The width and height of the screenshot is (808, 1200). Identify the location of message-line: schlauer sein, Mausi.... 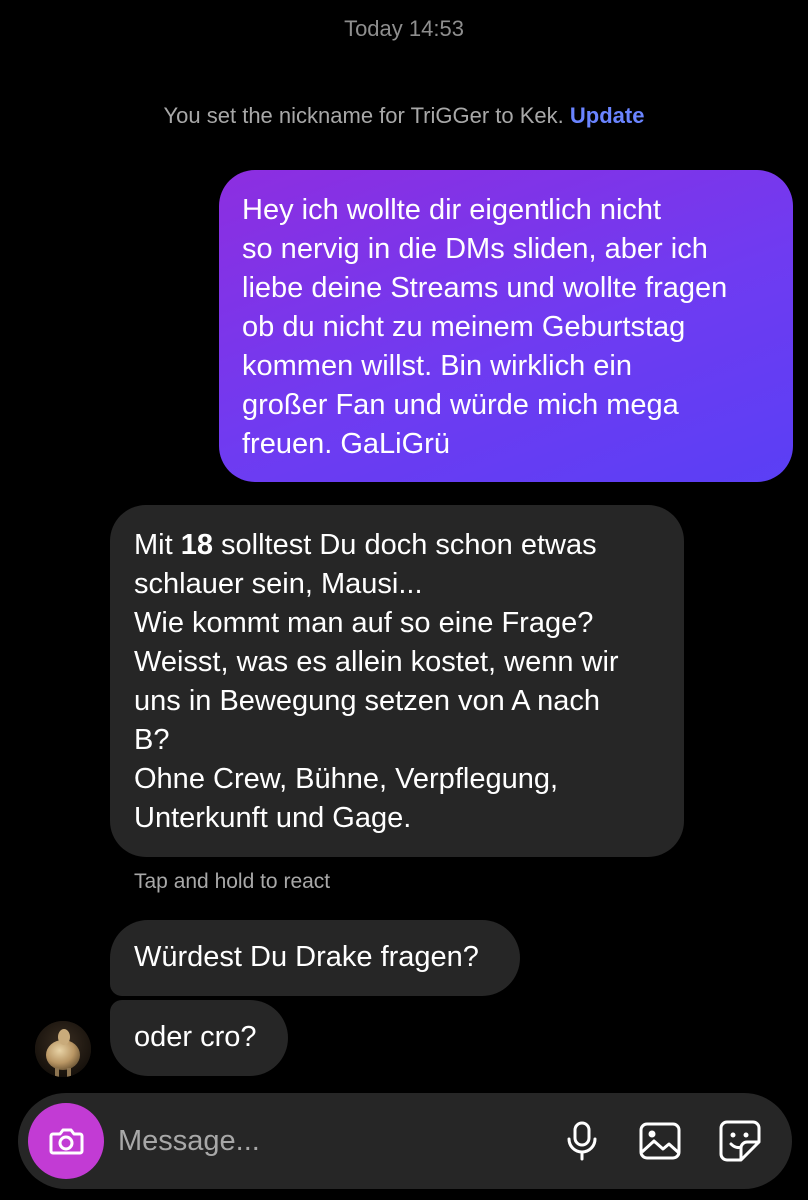
(278, 584).